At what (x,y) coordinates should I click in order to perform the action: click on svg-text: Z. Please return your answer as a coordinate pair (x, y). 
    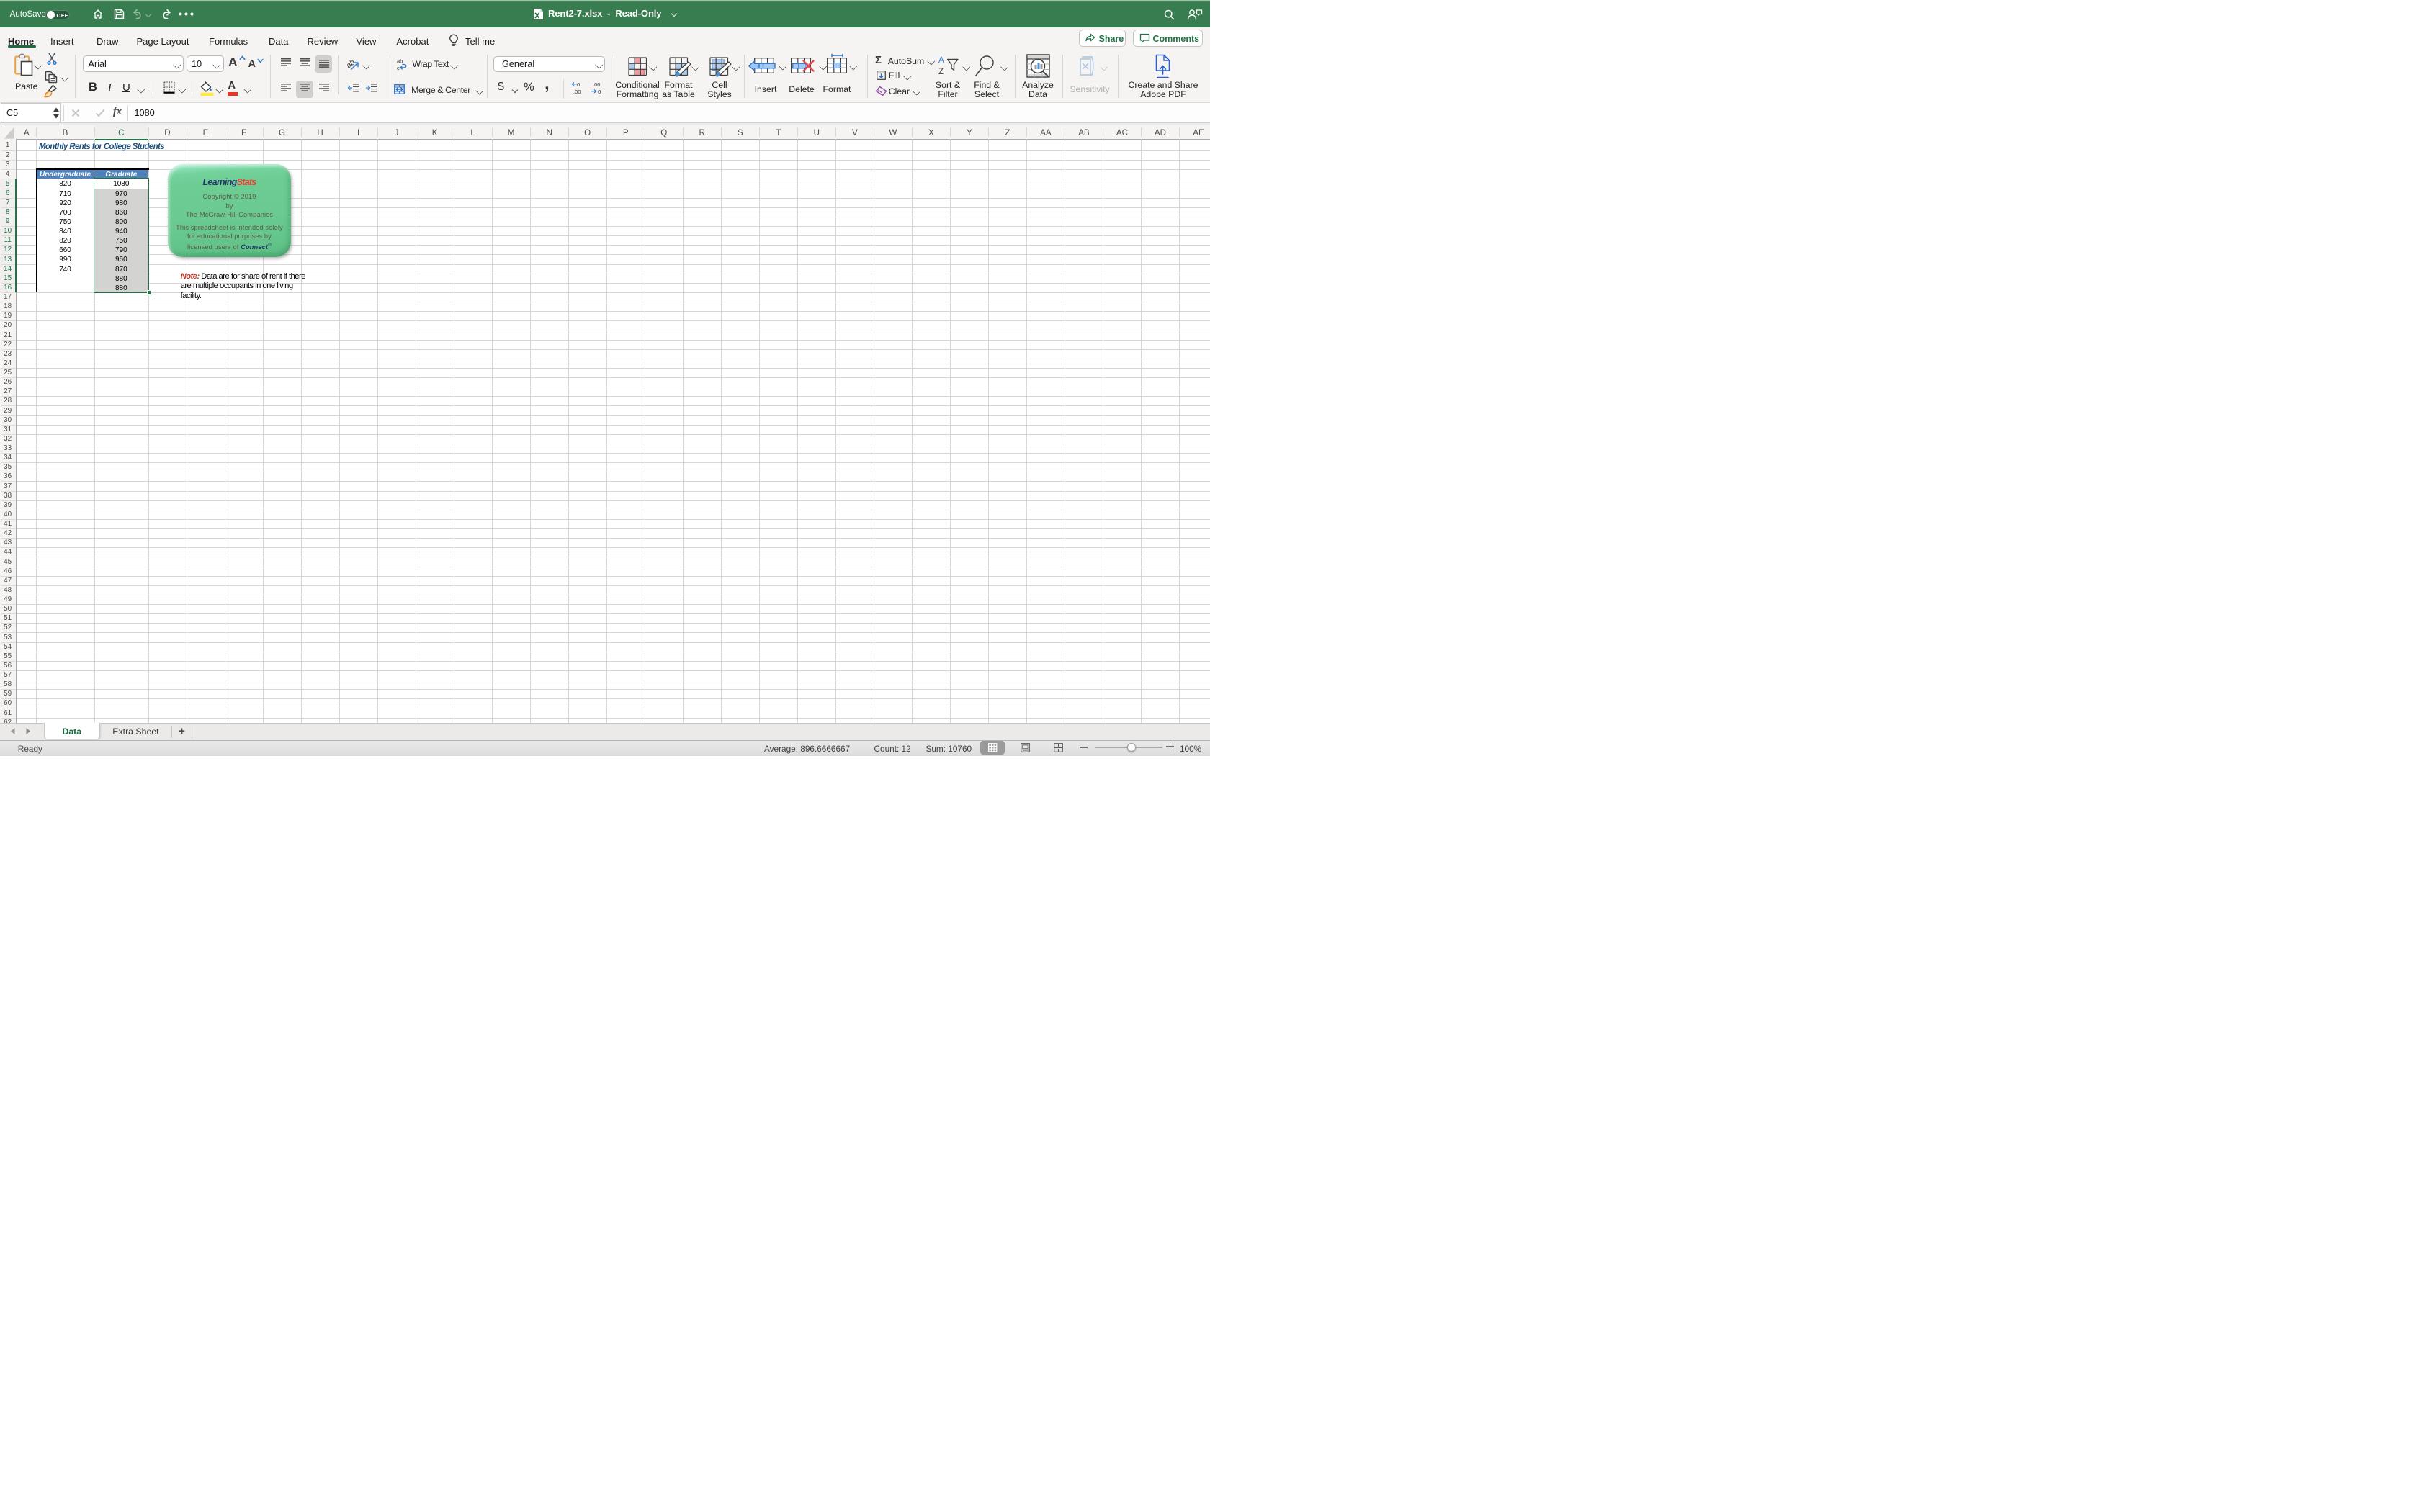
    Looking at the image, I should click on (941, 72).